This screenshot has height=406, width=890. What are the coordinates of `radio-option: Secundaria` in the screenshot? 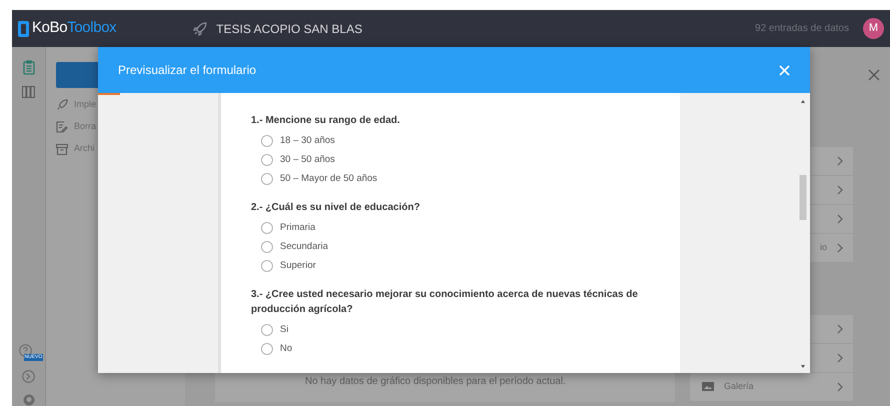 It's located at (470, 247).